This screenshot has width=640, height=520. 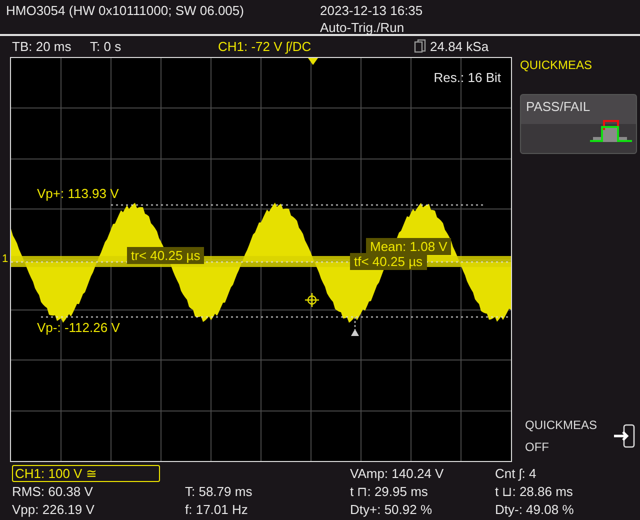 What do you see at coordinates (409, 246) in the screenshot?
I see `mean-label: Mean: 1.08 V` at bounding box center [409, 246].